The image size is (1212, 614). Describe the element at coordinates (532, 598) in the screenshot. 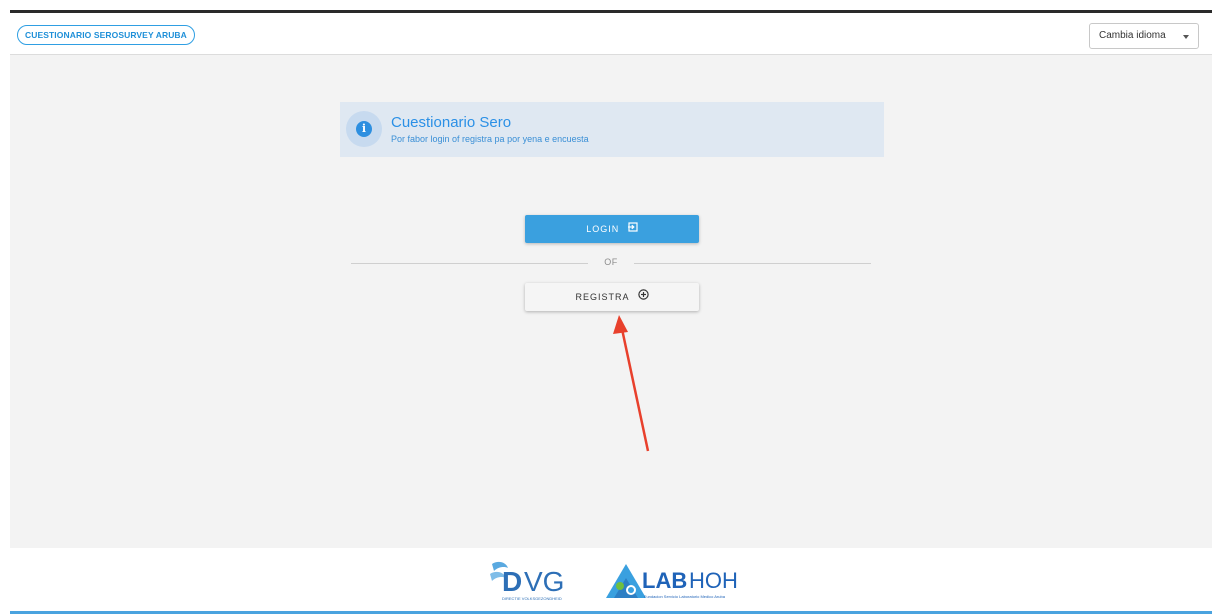

I see `dvg-caption: DIRECTIE VOLKSGEZONDHEID` at that location.